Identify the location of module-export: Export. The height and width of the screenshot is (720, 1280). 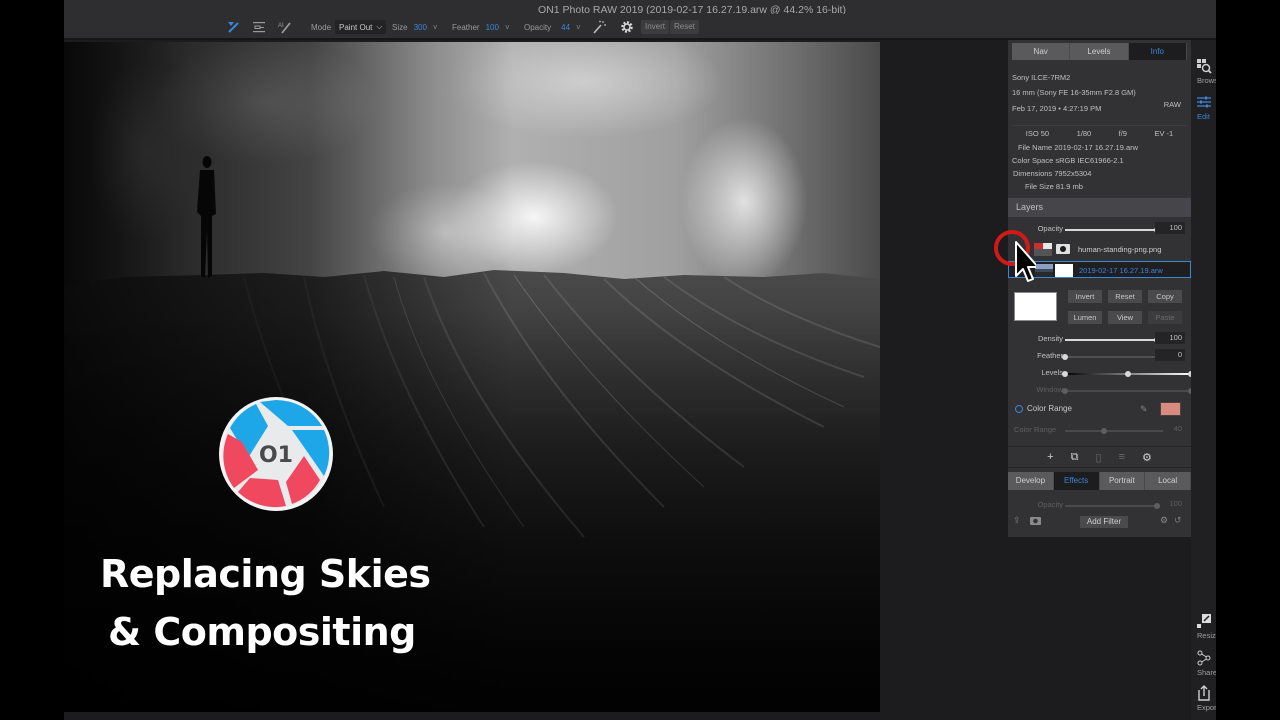
(1203, 698).